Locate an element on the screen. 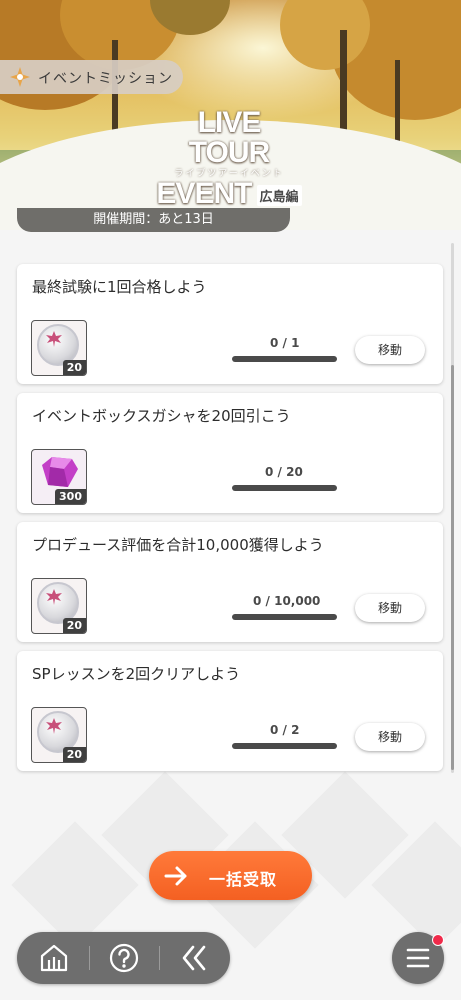 The width and height of the screenshot is (461, 1000). reward-quantity: 300 is located at coordinates (70, 496).